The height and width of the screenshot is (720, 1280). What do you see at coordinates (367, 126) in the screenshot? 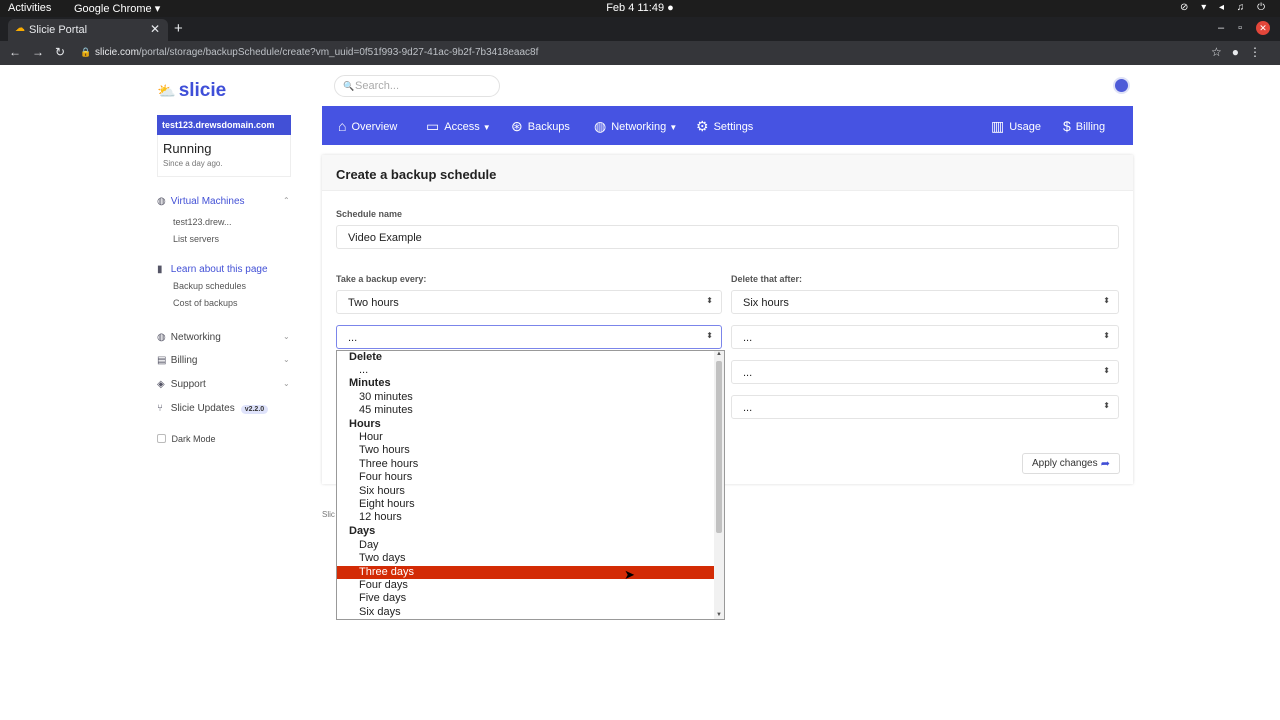
I see `nav-overview: ⌂ Overview` at bounding box center [367, 126].